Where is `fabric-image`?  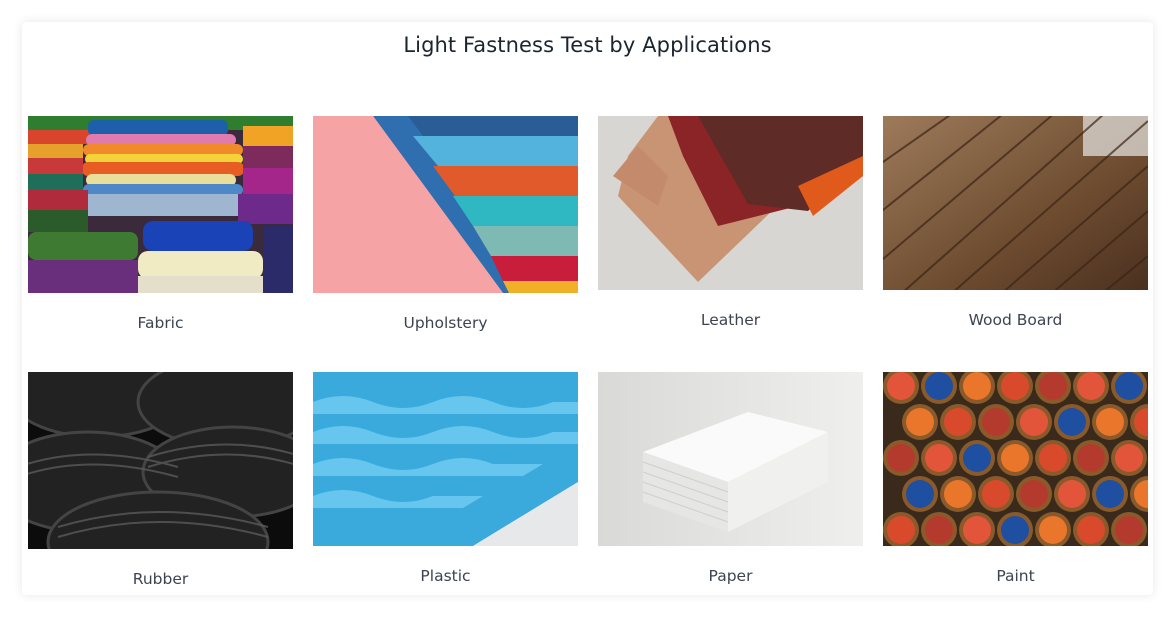
fabric-image is located at coordinates (160, 204).